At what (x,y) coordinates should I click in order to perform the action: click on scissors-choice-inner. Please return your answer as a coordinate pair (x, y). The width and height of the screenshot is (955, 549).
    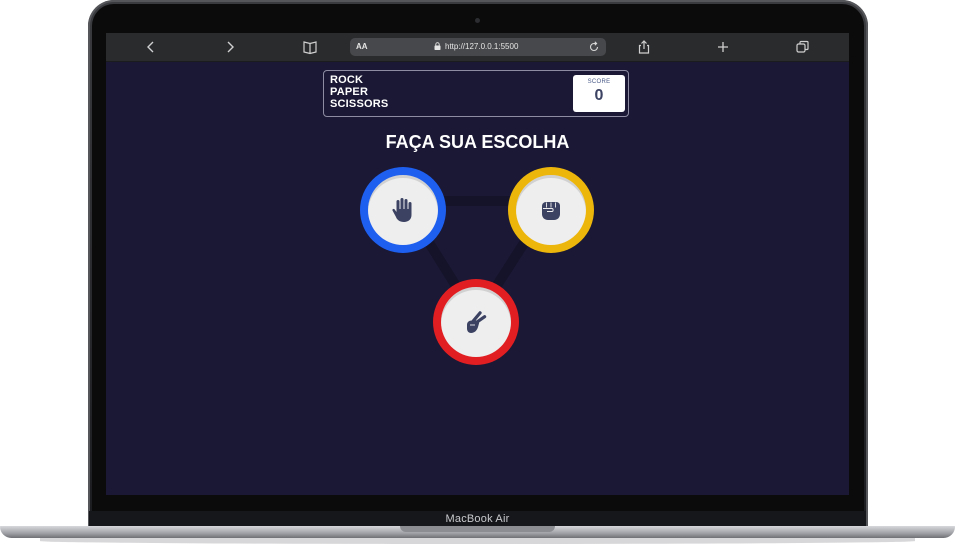
    Looking at the image, I should click on (476, 322).